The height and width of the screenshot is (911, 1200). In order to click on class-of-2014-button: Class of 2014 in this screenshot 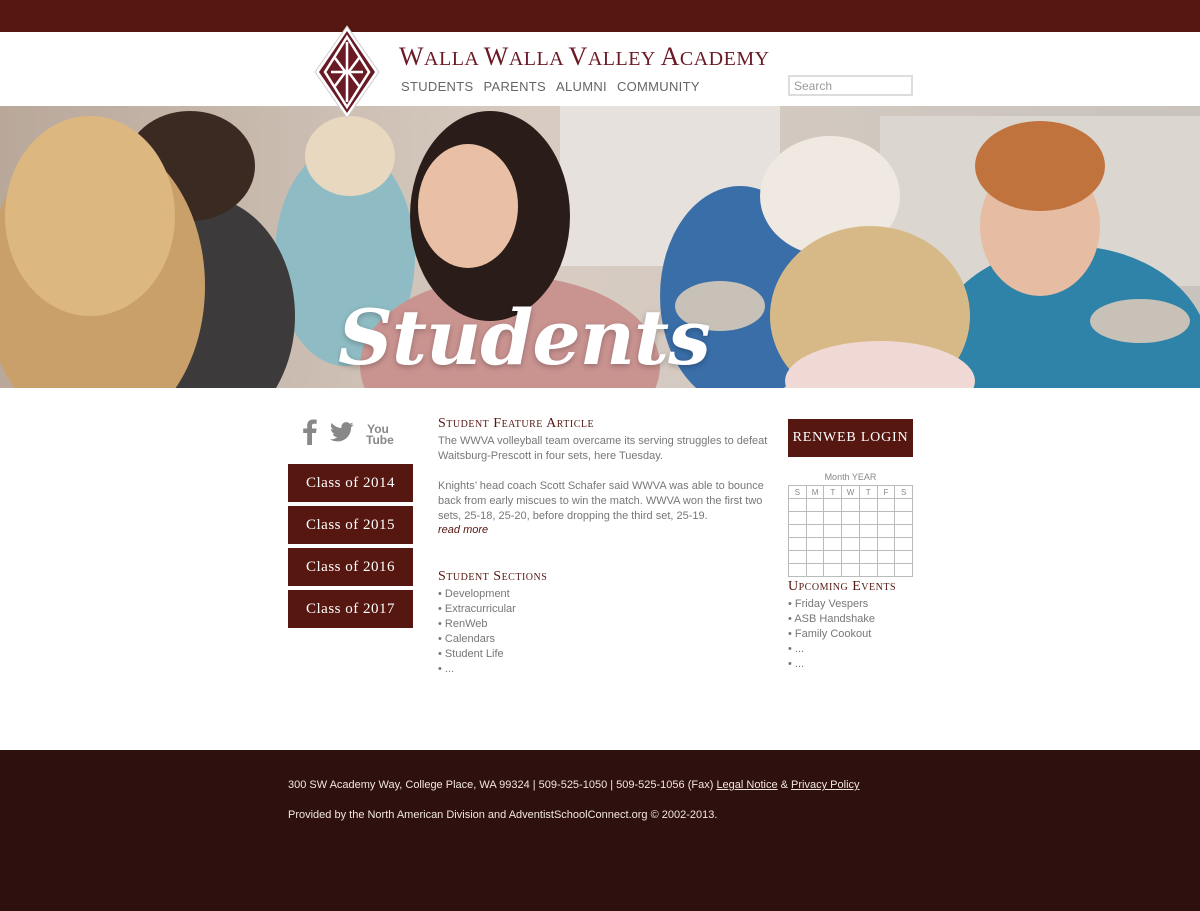, I will do `click(350, 483)`.